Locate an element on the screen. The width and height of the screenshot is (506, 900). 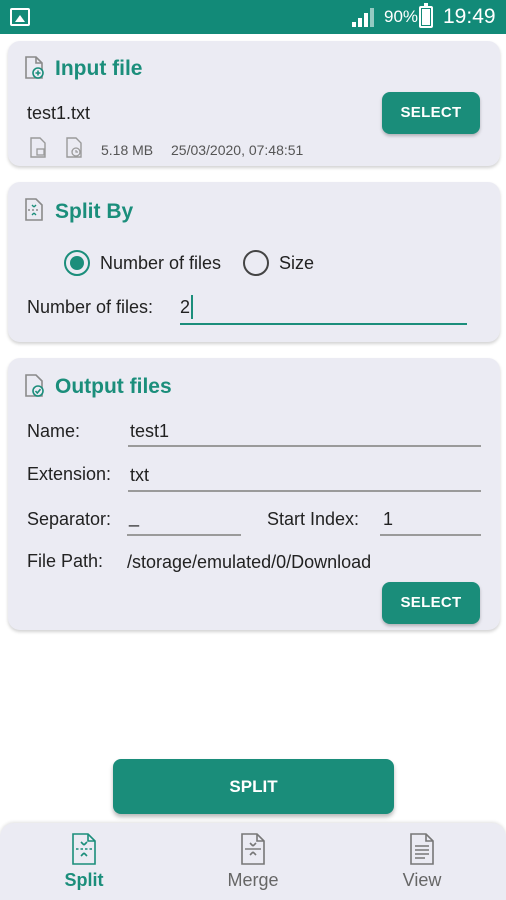
nav-label-merge: Merge is located at coordinates (253, 880).